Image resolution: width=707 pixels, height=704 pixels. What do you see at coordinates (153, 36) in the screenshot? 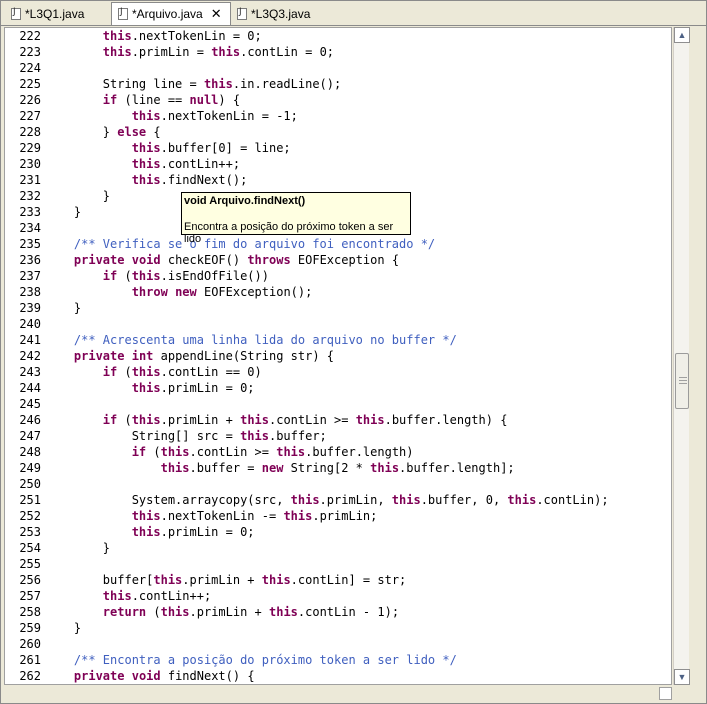
I see `code-line: this.nextTokenLin = 0;` at bounding box center [153, 36].